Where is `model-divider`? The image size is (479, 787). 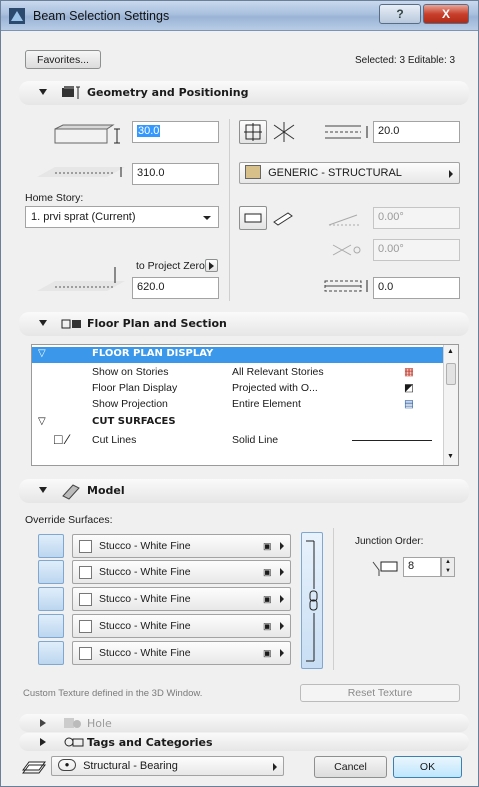
model-divider is located at coordinates (333, 599).